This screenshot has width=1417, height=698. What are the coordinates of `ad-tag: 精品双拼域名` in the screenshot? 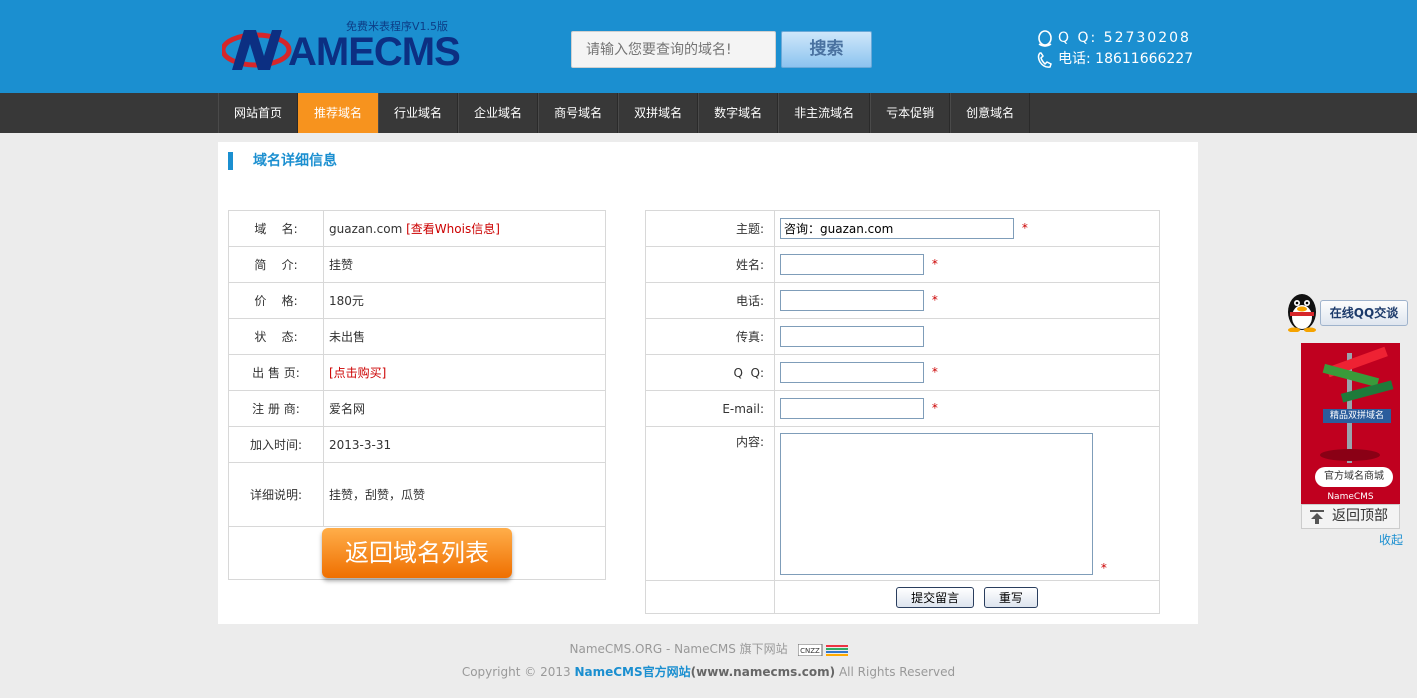 It's located at (1357, 416).